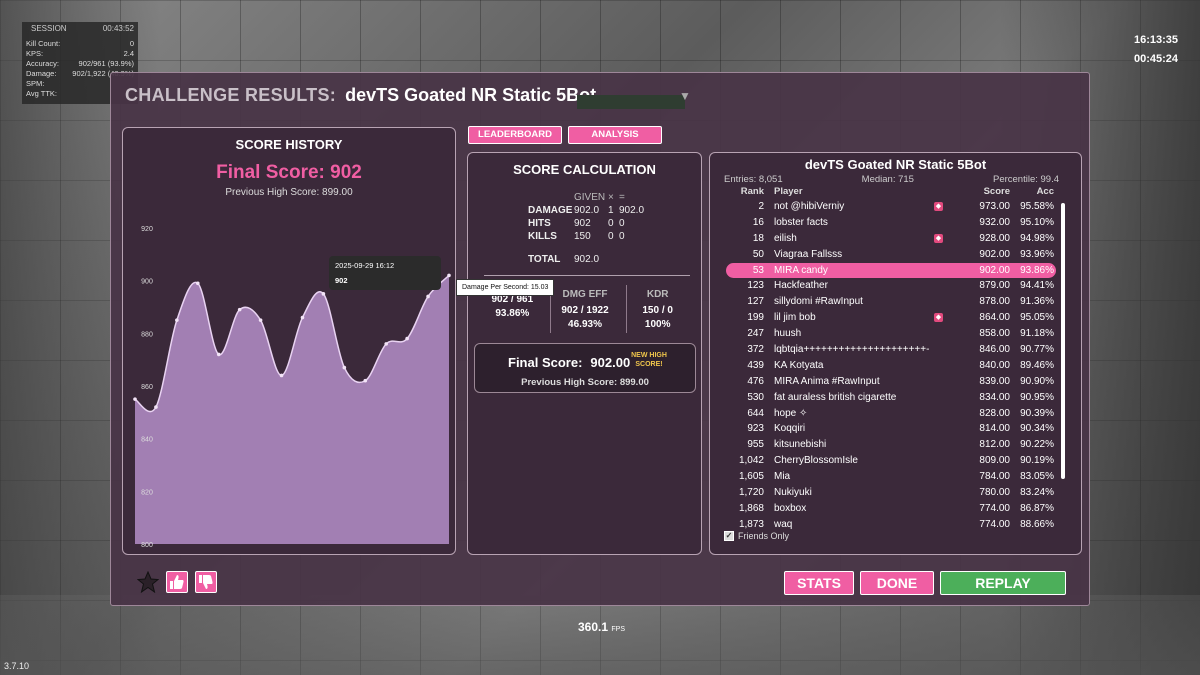 Image resolution: width=1200 pixels, height=675 pixels. What do you see at coordinates (891, 207) in the screenshot?
I see `leaderboard-row: 2 not @hibiVerniy ◆ 973.00 95.58%` at bounding box center [891, 207].